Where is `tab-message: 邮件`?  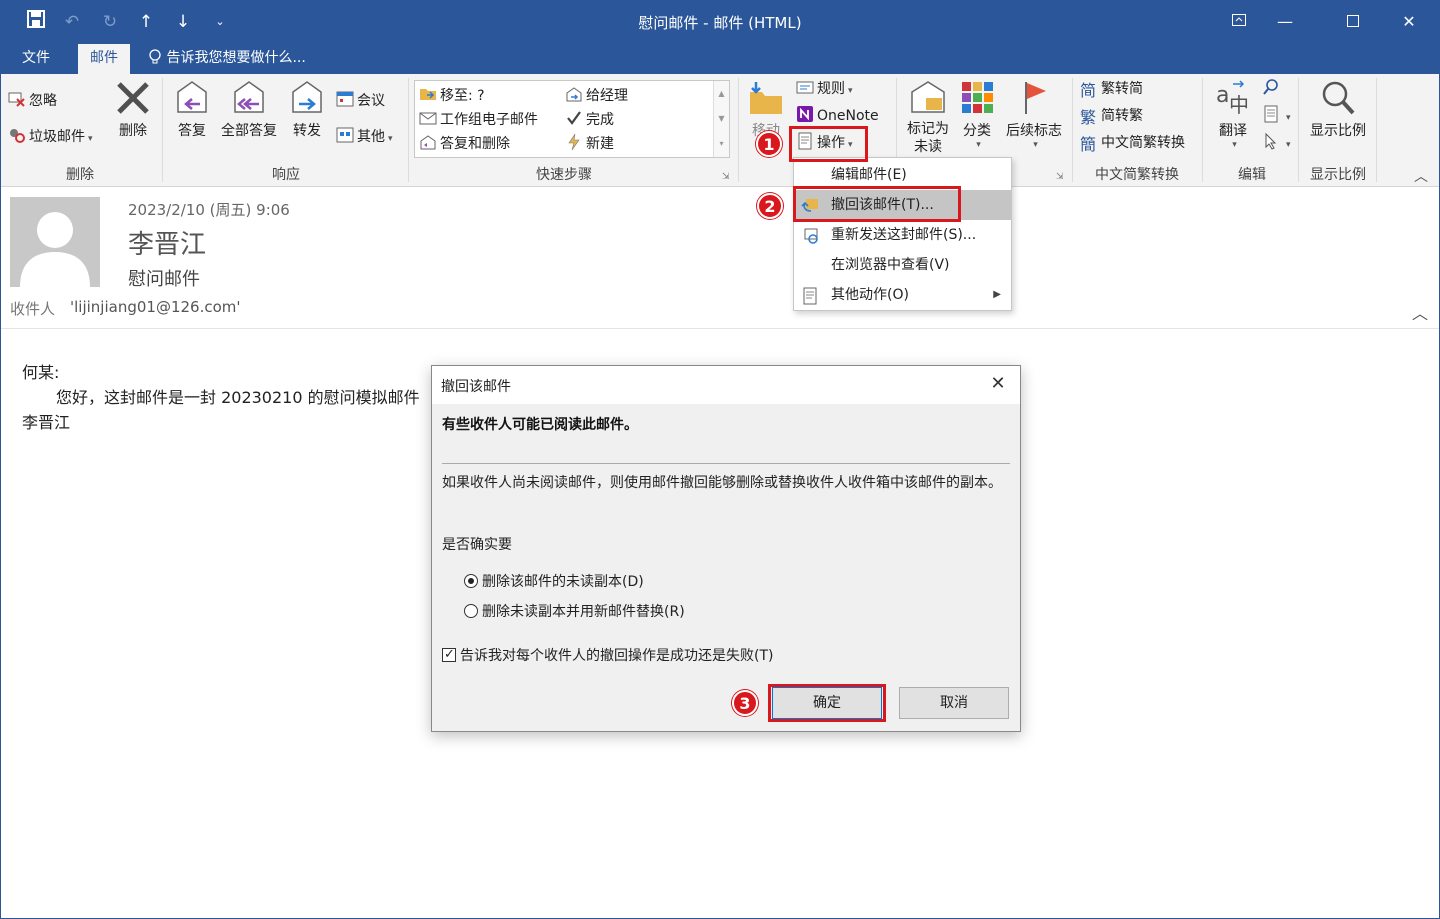
tab-message: 邮件 is located at coordinates (104, 59).